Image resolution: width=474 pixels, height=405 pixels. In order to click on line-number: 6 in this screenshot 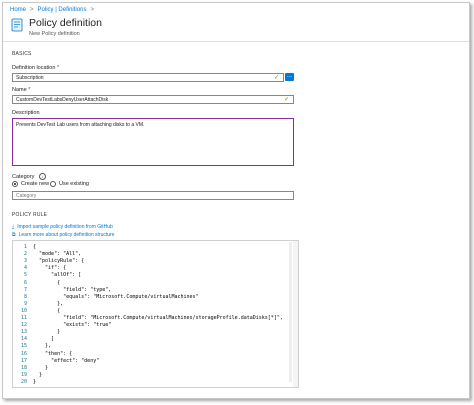, I will do `click(25, 282)`.